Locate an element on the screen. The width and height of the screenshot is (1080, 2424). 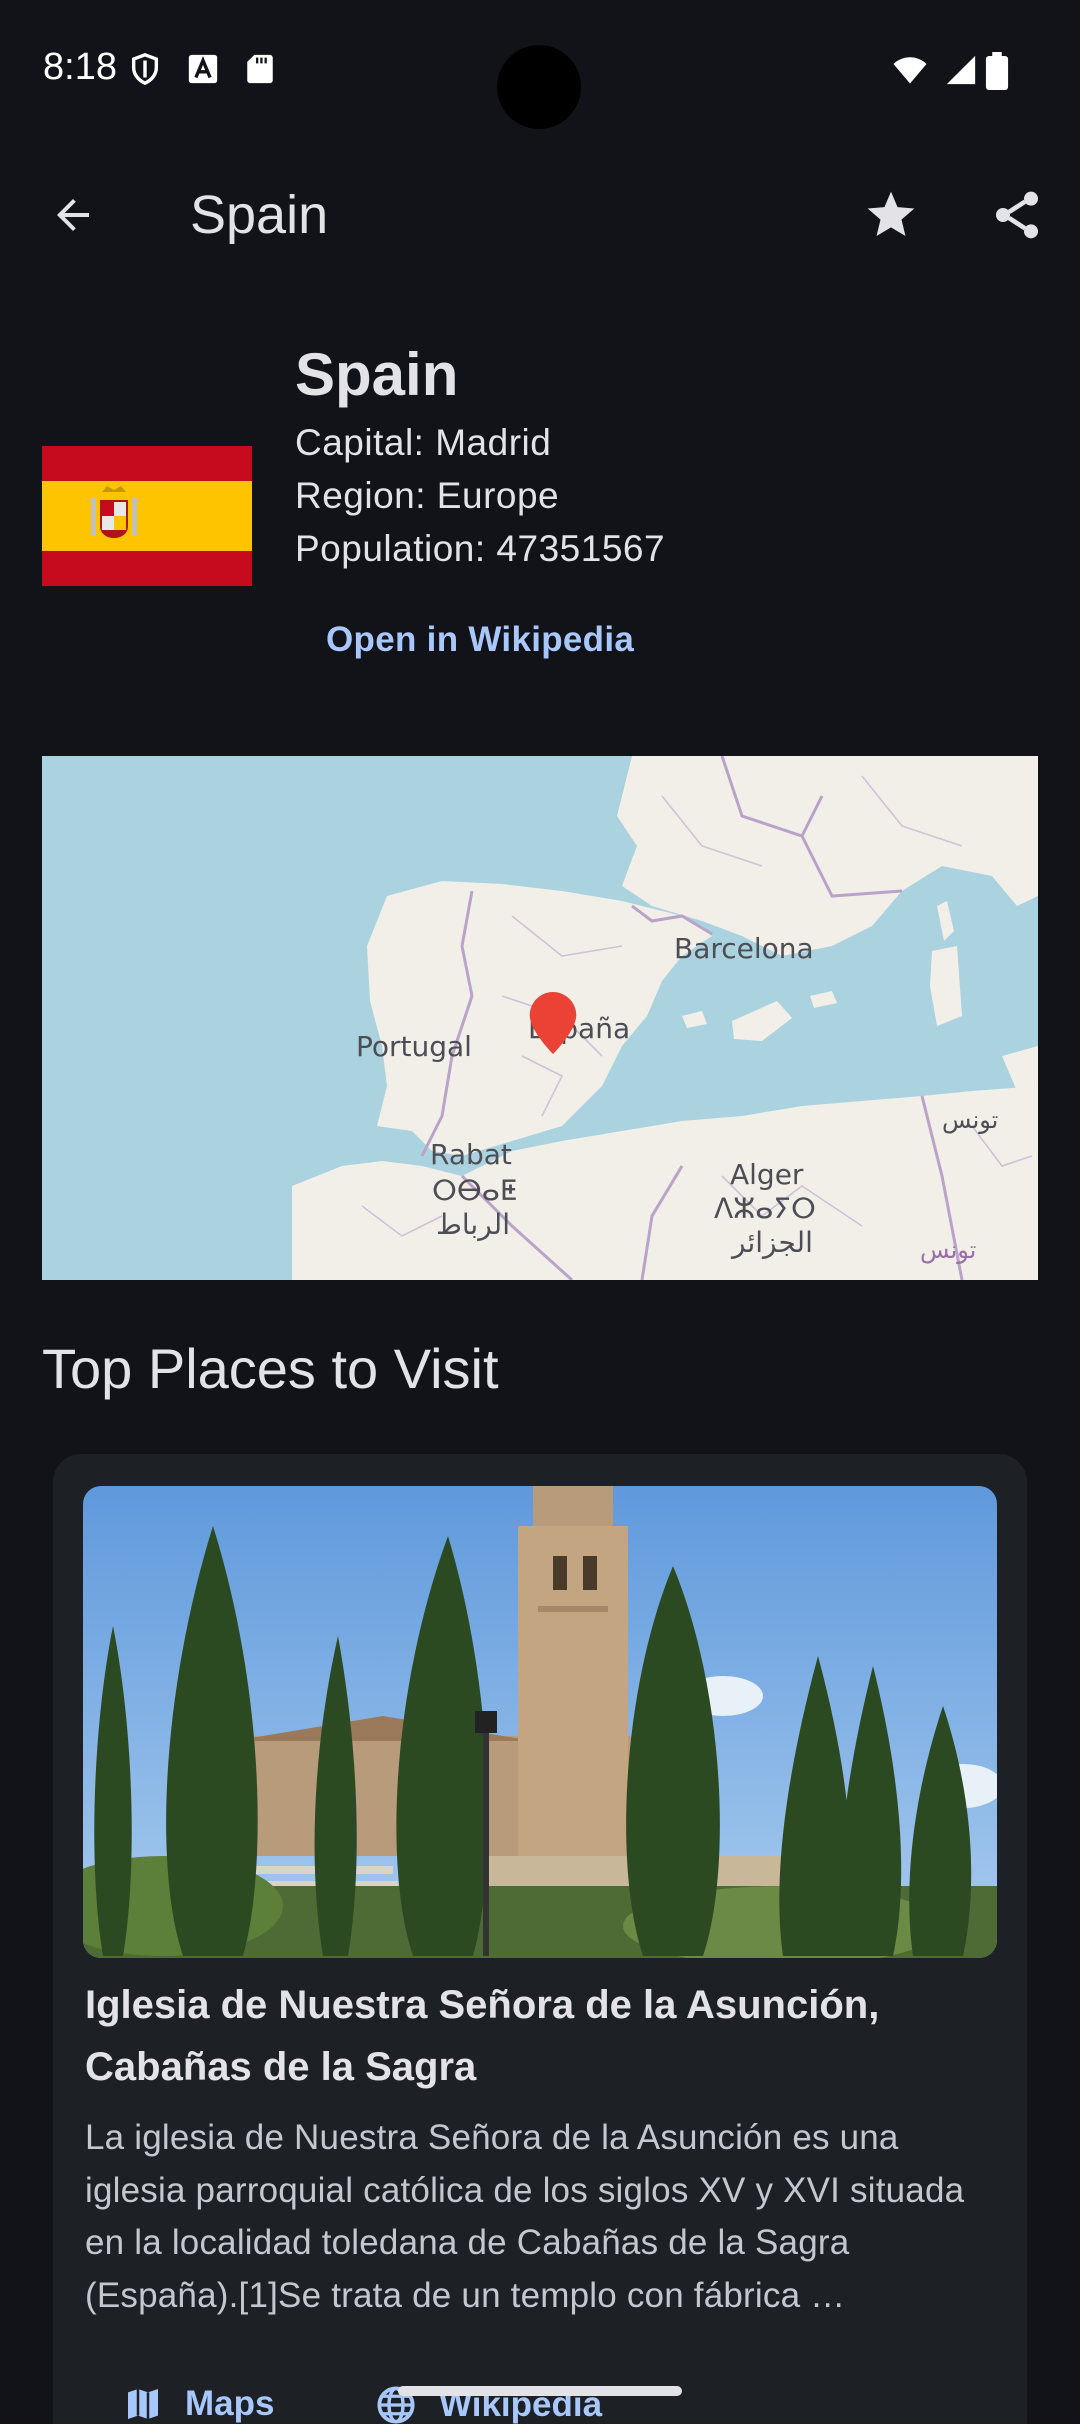
star-icon is located at coordinates (891, 213).